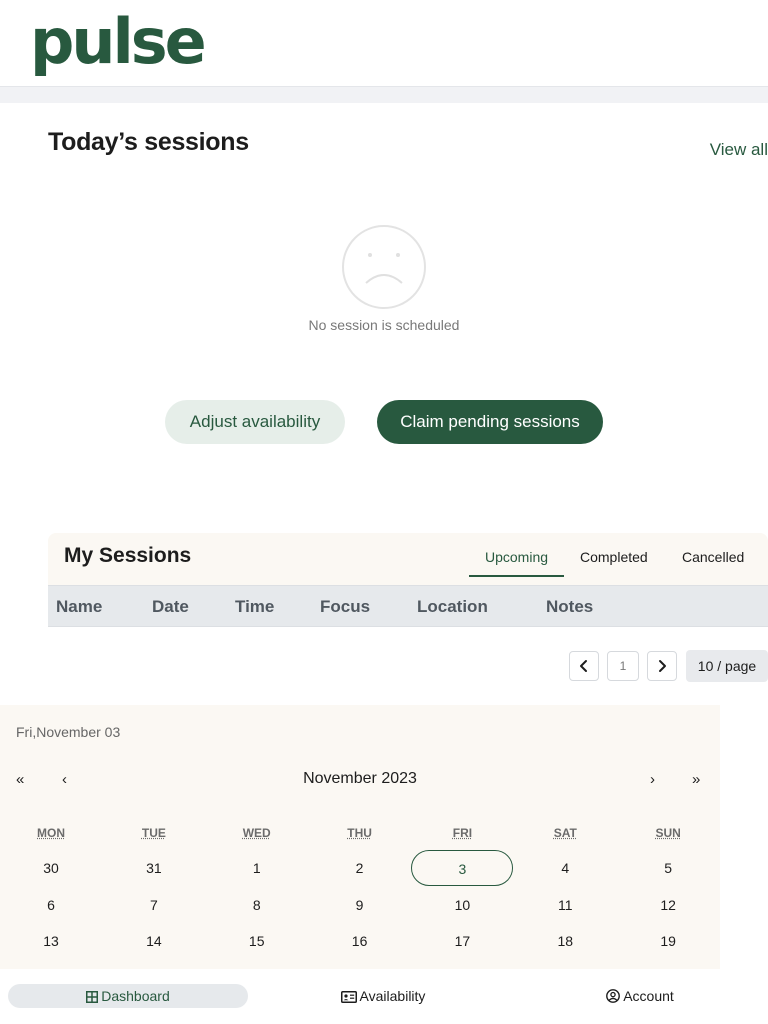  Describe the element at coordinates (154, 905) in the screenshot. I see `calendar-day: 7` at that location.